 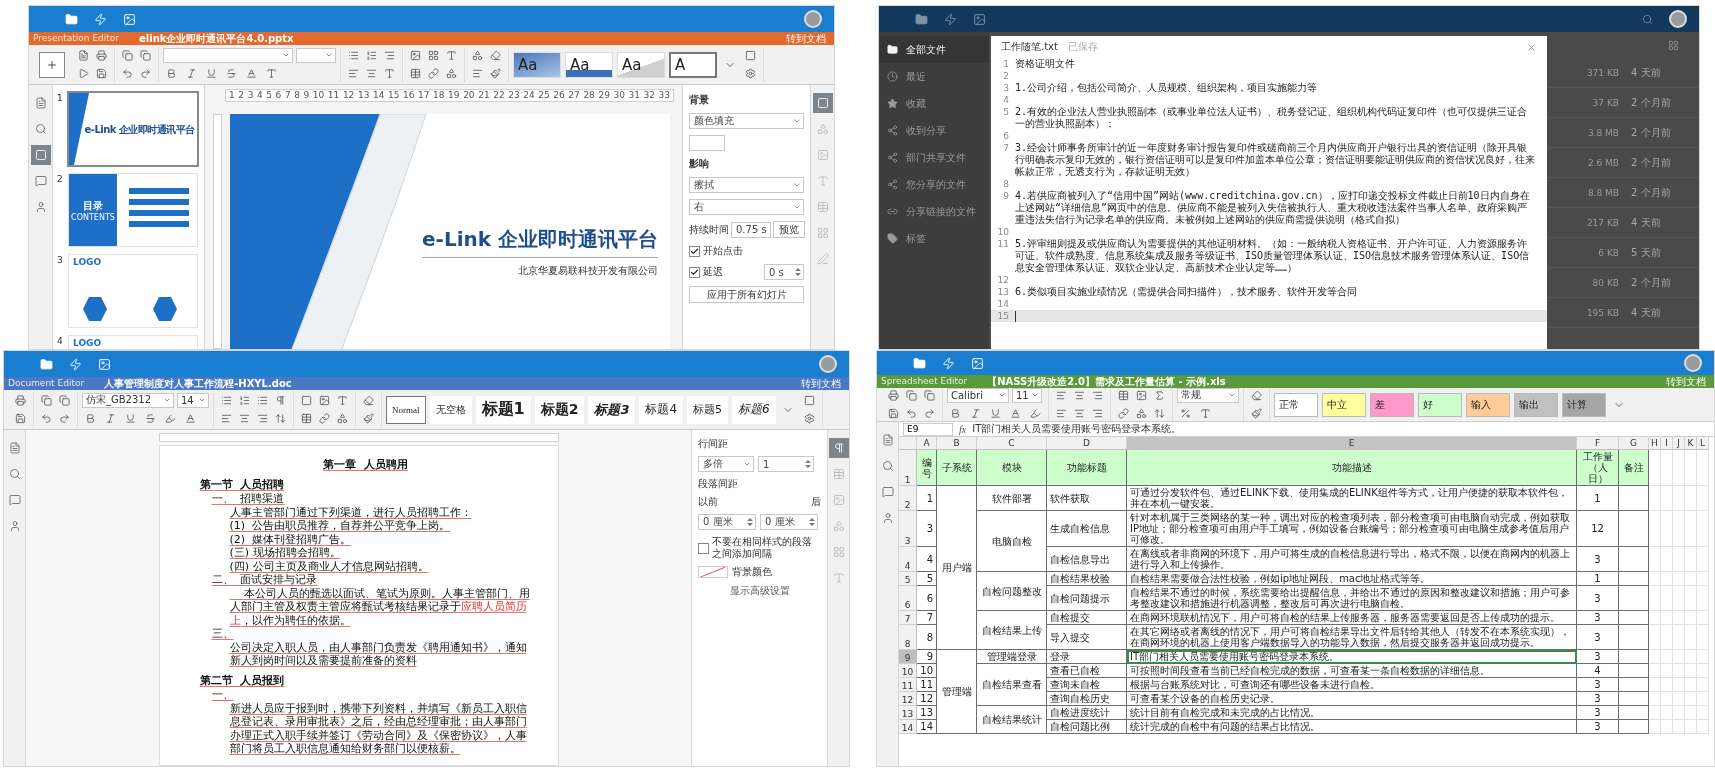 What do you see at coordinates (231, 73) in the screenshot?
I see `strikethrough-icon` at bounding box center [231, 73].